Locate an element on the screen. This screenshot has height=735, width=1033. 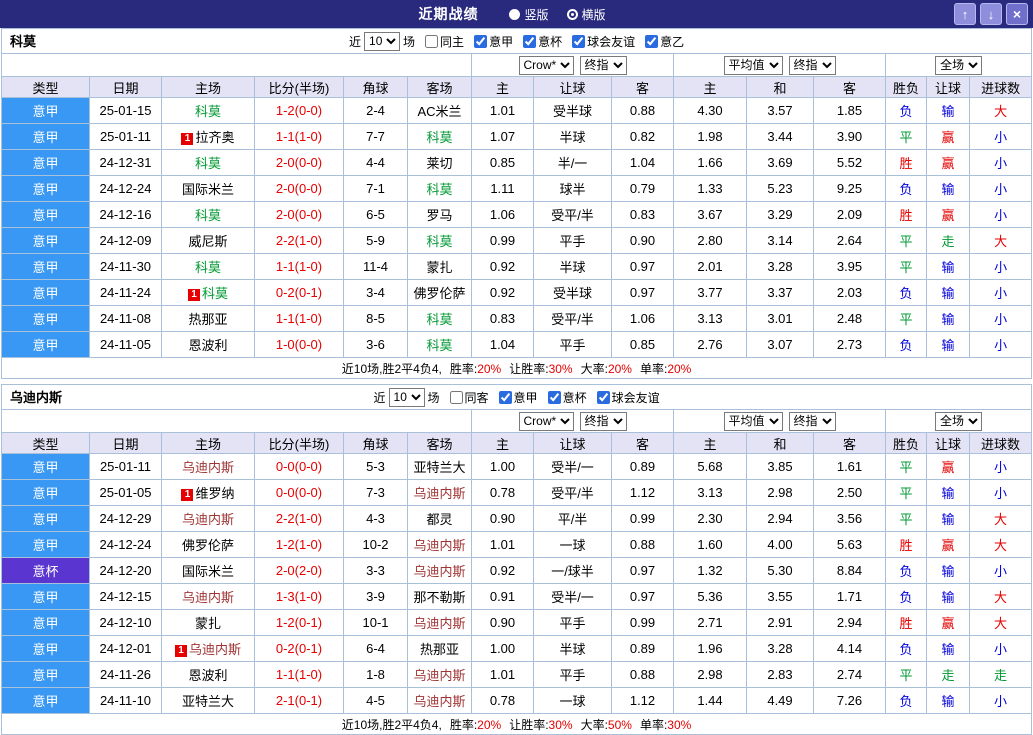
filter-controls: 近 10 场 同客 意甲 意杯 球会友谊 is located at coordinates (517, 397).